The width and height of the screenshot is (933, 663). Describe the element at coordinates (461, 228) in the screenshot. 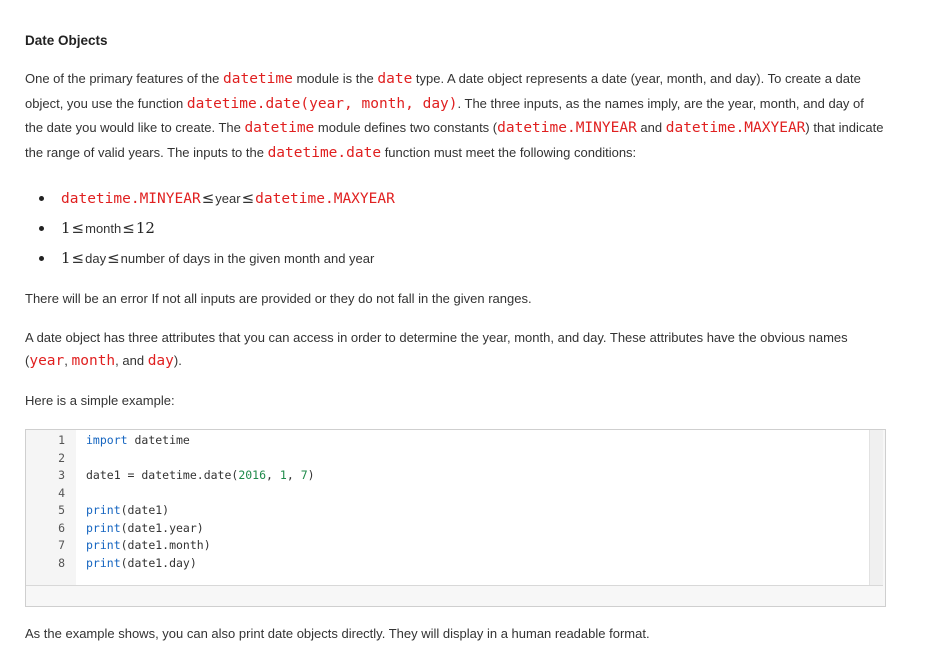

I see `condition-month: 1≤month≤12` at that location.